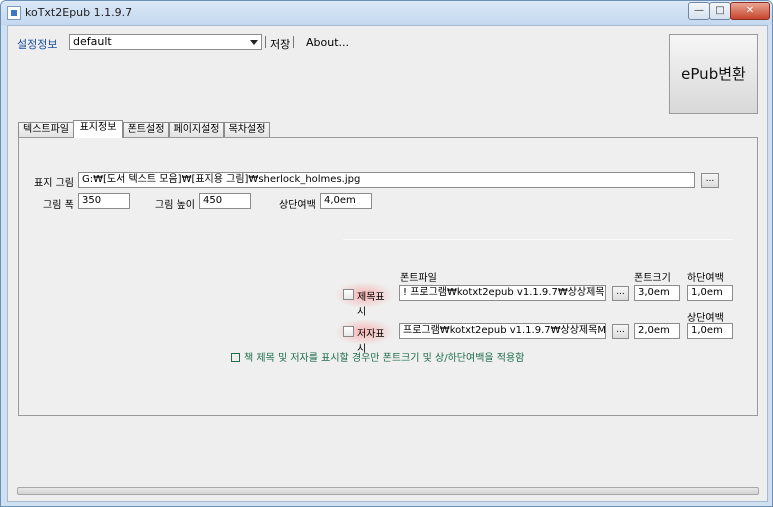  Describe the element at coordinates (713, 74) in the screenshot. I see `epub-convert-button: ePub변환` at that location.